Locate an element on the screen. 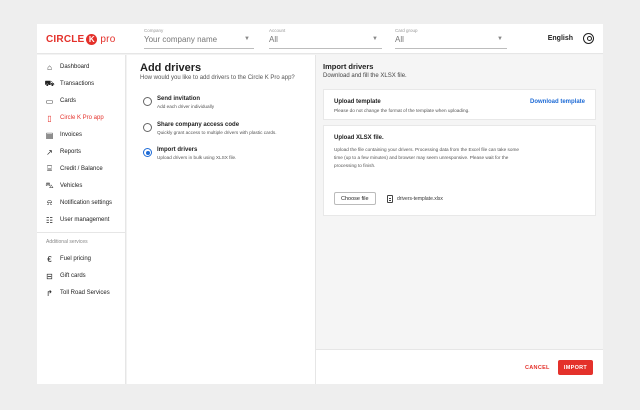 This screenshot has width=640, height=410. sidebar-item-credit-balance: ⌸ Credit / Balance is located at coordinates (74, 169).